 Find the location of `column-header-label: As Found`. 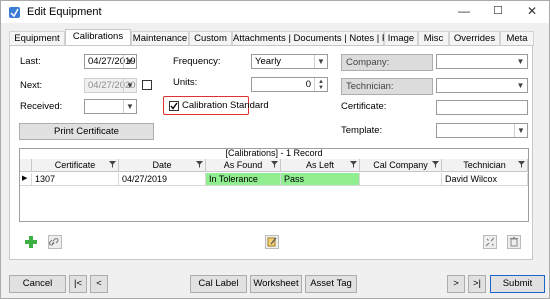

column-header-label: As Found is located at coordinates (243, 165).